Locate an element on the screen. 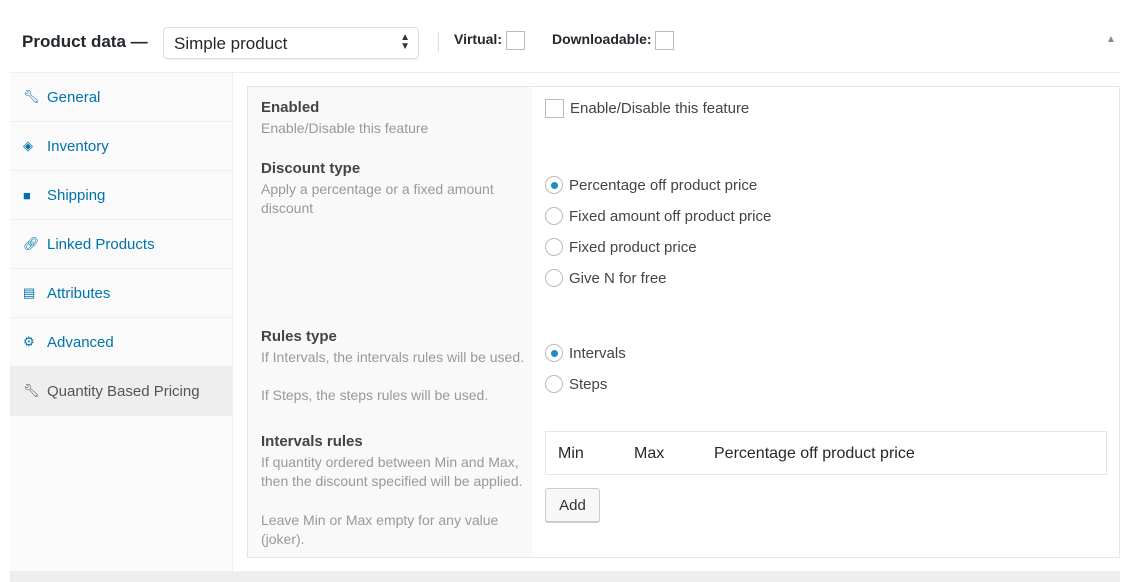 This screenshot has height=582, width=1124. discount-option-give-n-free: Give N for free is located at coordinates (606, 278).